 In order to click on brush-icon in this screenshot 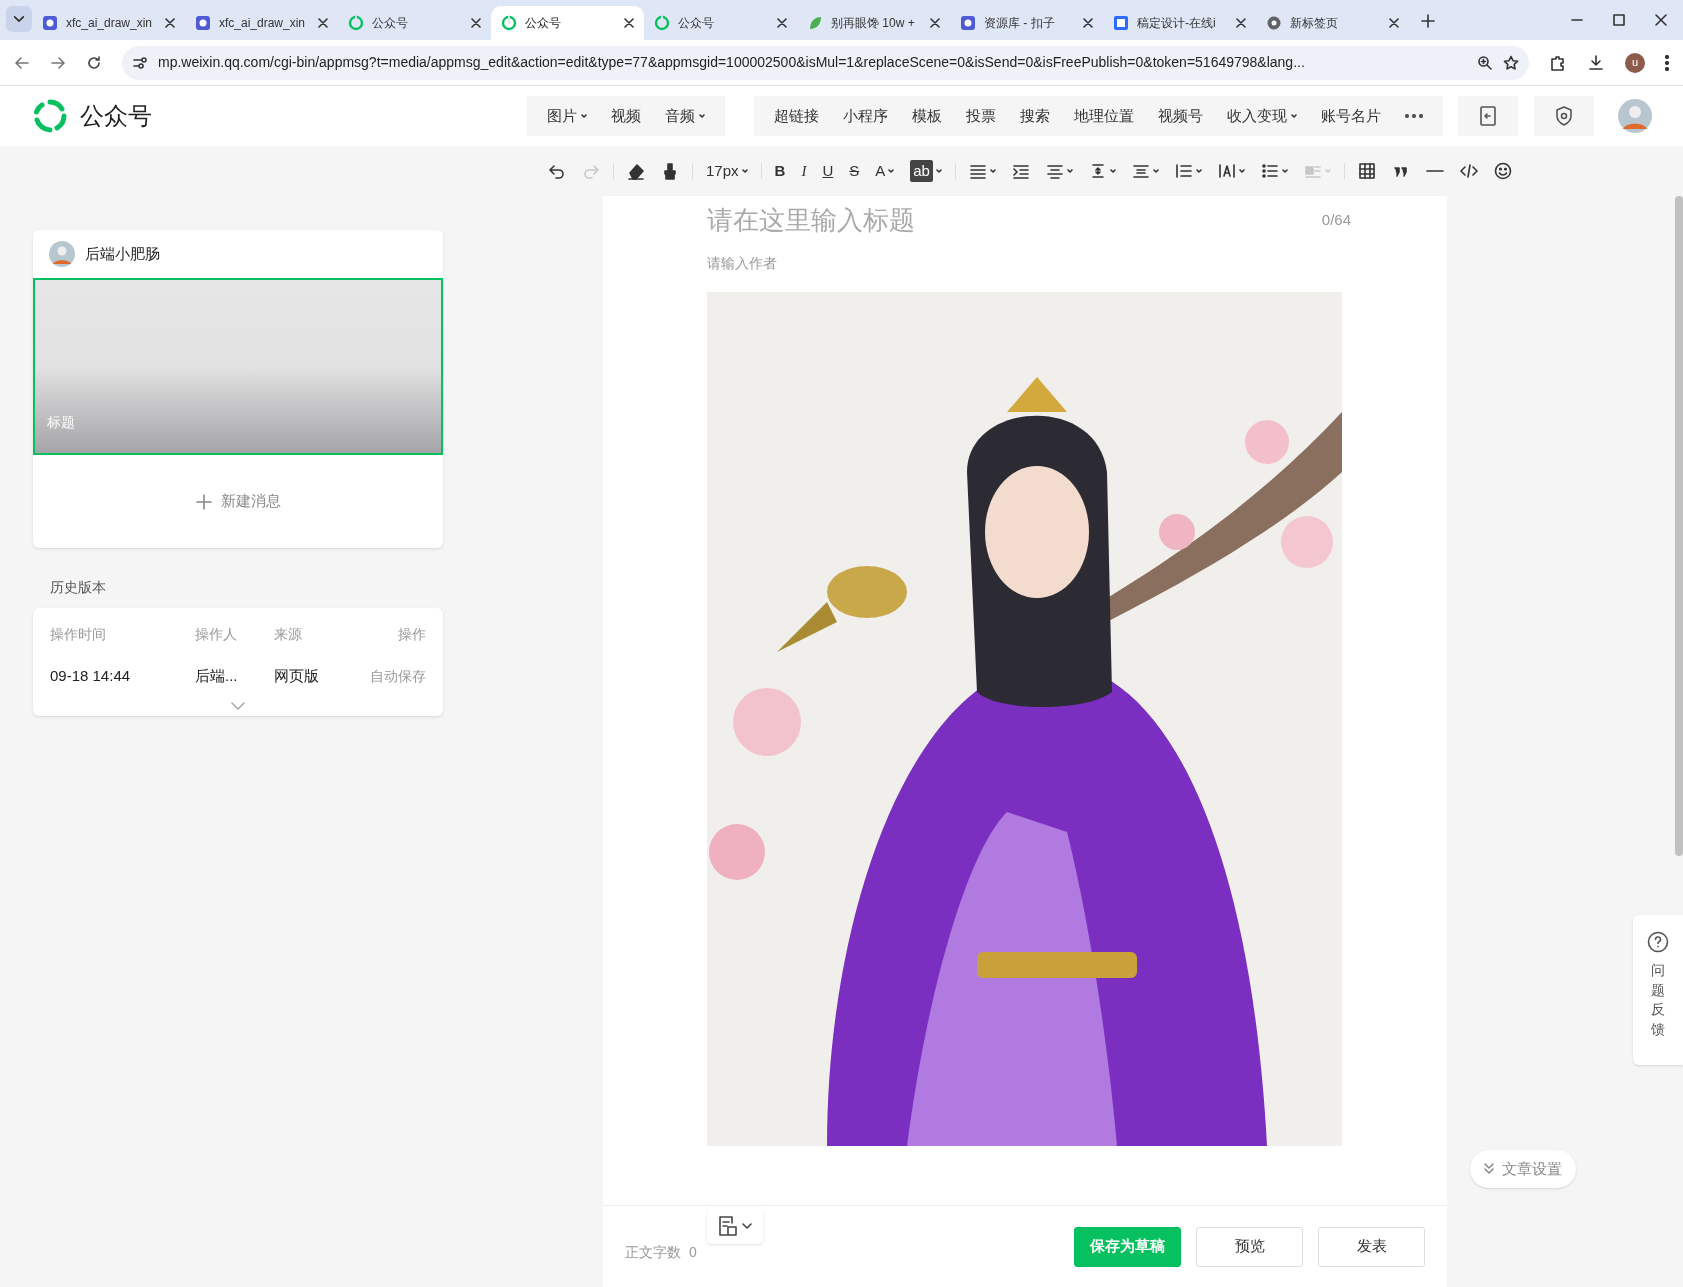, I will do `click(670, 171)`.